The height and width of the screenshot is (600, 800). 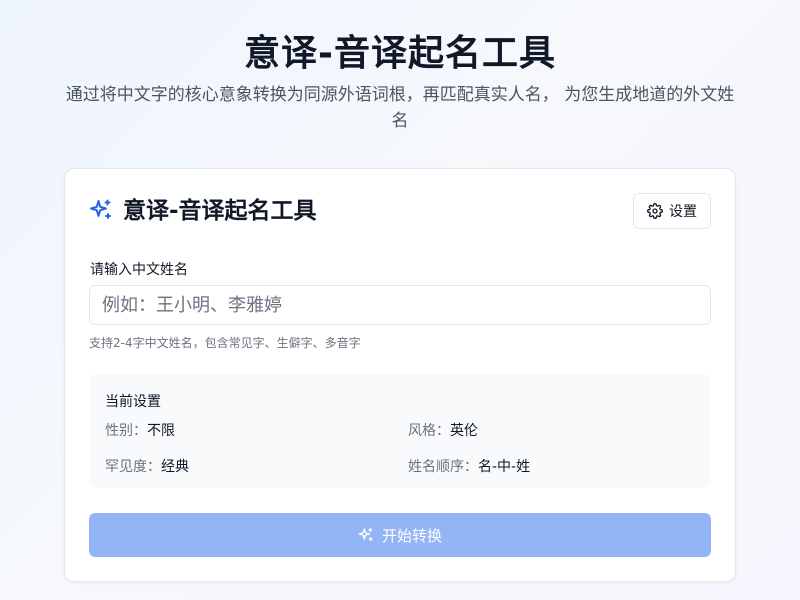 I want to click on setting-gender: 性别：不限, so click(x=140, y=430).